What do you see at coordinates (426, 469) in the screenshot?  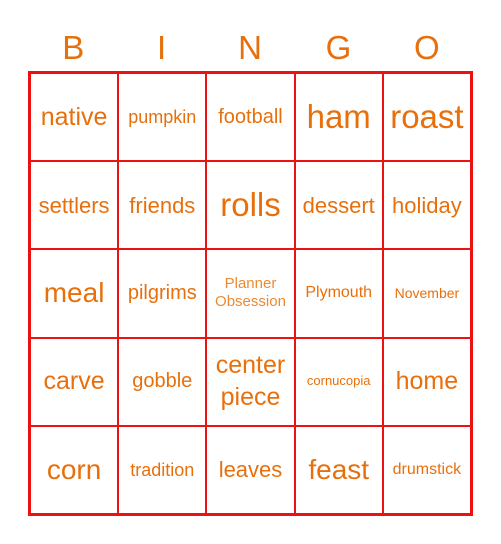 I see `bingo-cell: drumstick` at bounding box center [426, 469].